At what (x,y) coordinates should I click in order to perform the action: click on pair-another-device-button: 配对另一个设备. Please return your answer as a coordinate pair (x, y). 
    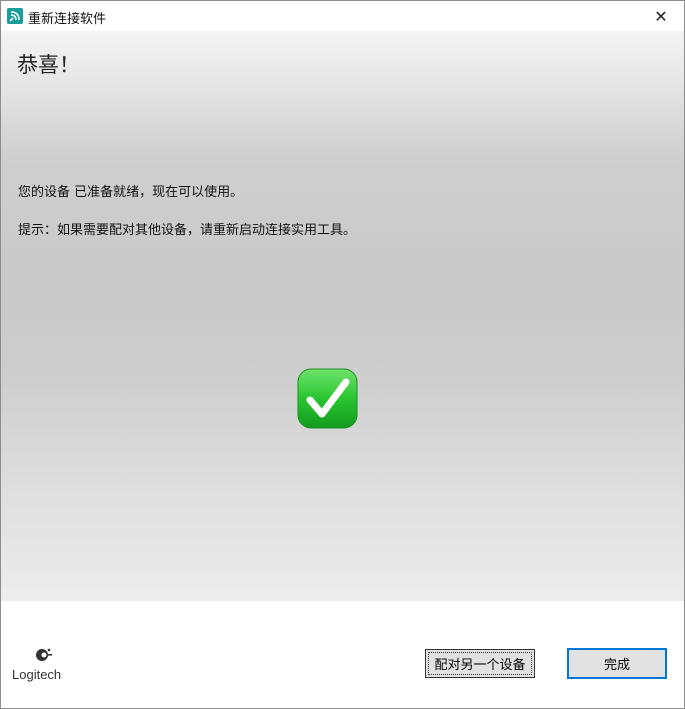
    Looking at the image, I should click on (480, 663).